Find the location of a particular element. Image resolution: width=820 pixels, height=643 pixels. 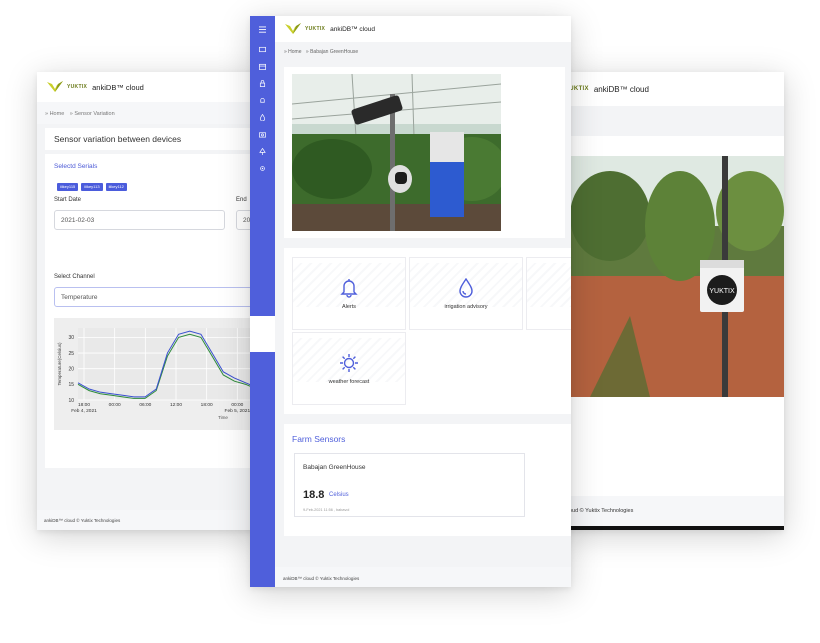

photo-panel is located at coordinates (424, 152).